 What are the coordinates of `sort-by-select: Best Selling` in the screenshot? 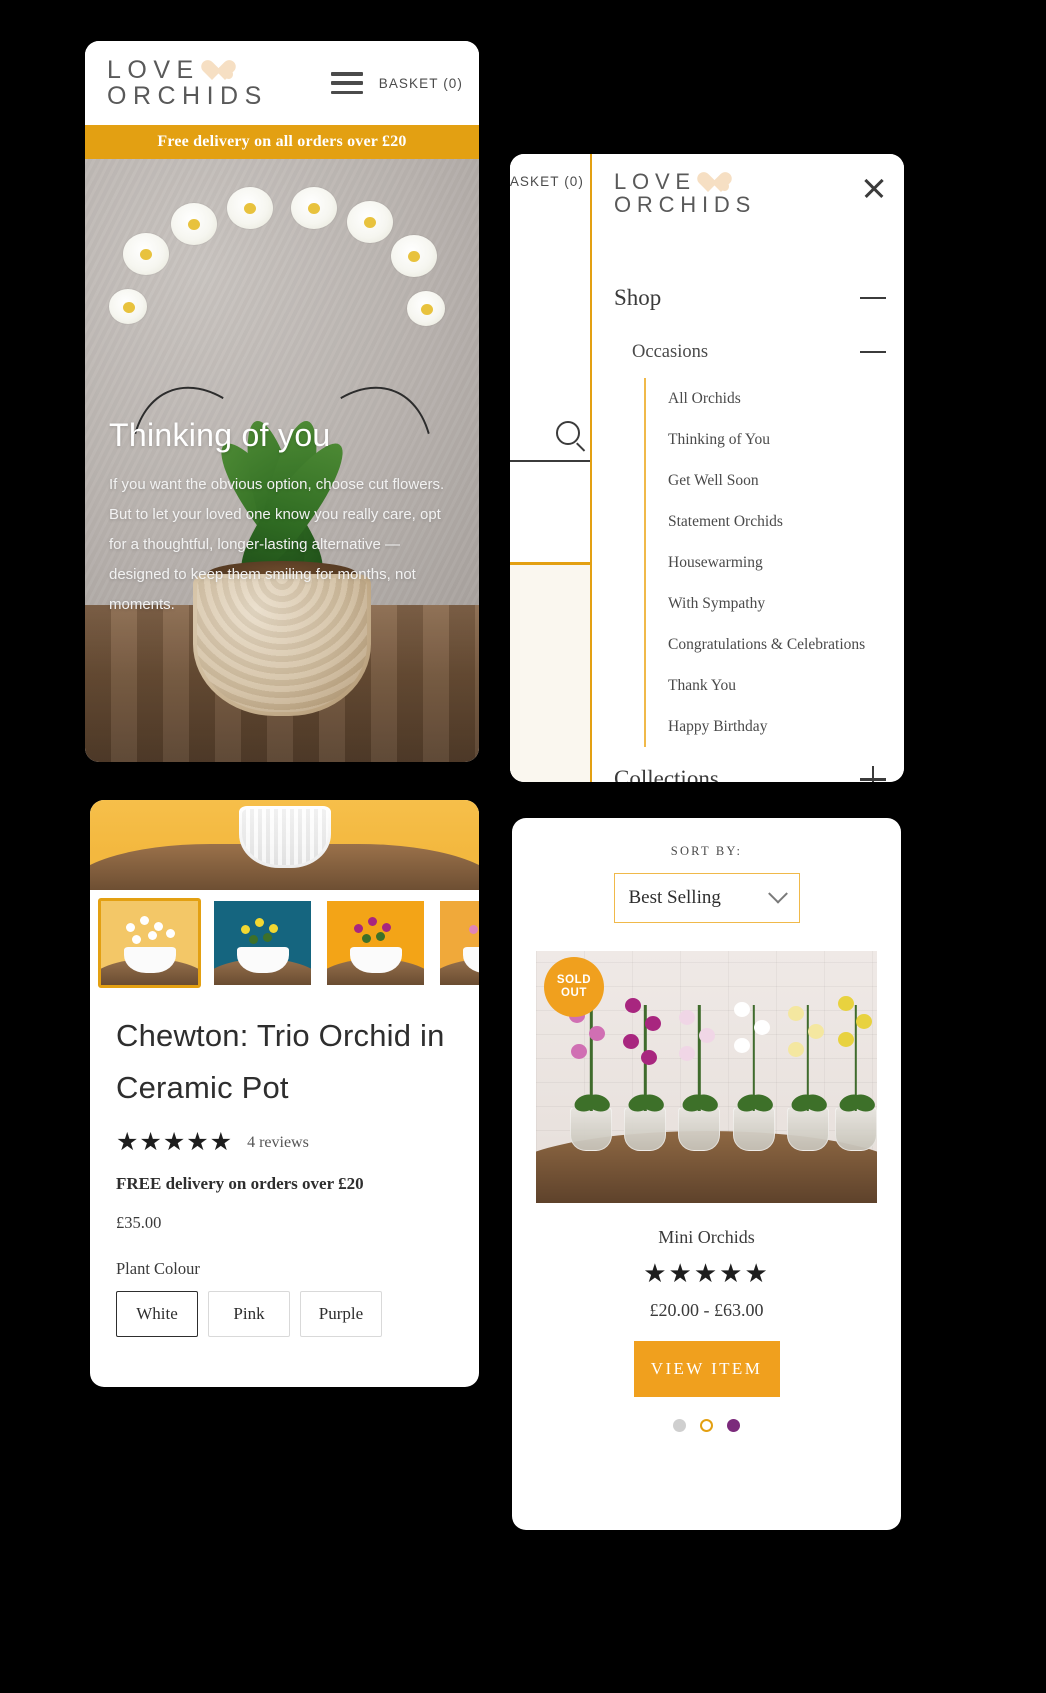 It's located at (706, 898).